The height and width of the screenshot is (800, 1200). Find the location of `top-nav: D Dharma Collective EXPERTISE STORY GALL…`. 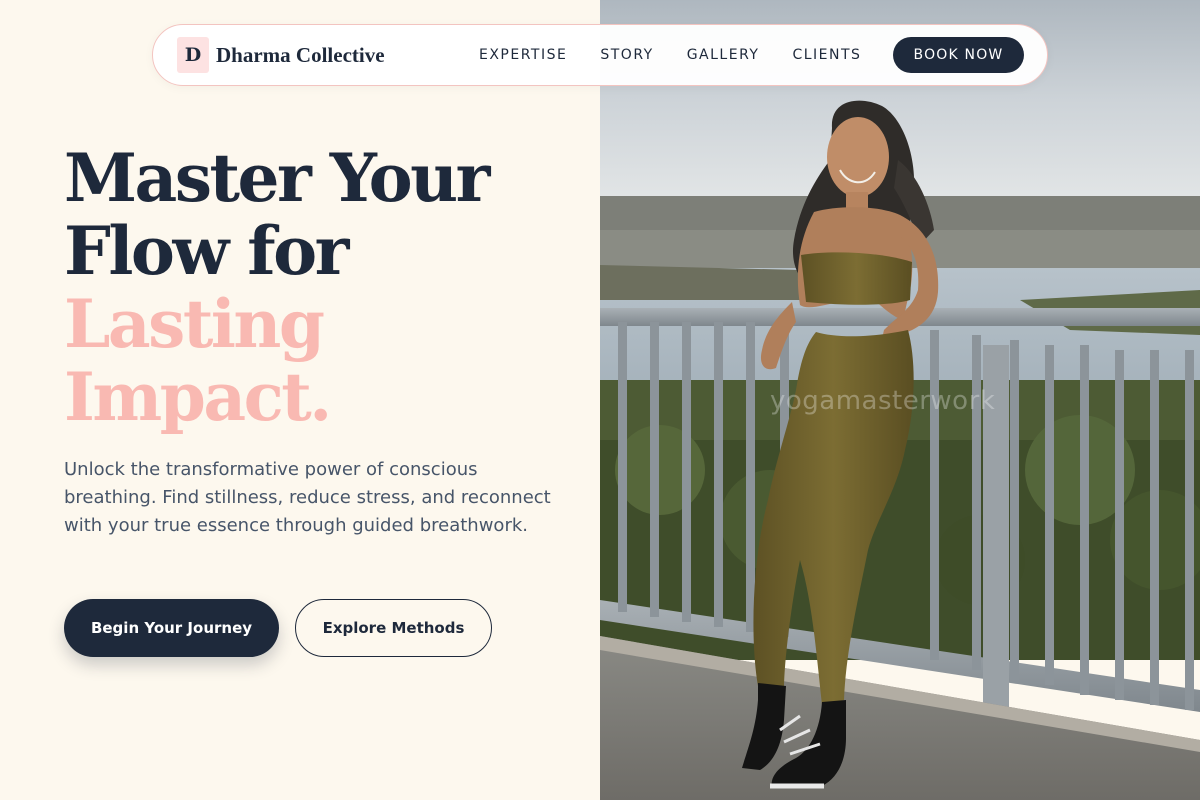

top-nav: D Dharma Collective EXPERTISE STORY GALL… is located at coordinates (600, 55).